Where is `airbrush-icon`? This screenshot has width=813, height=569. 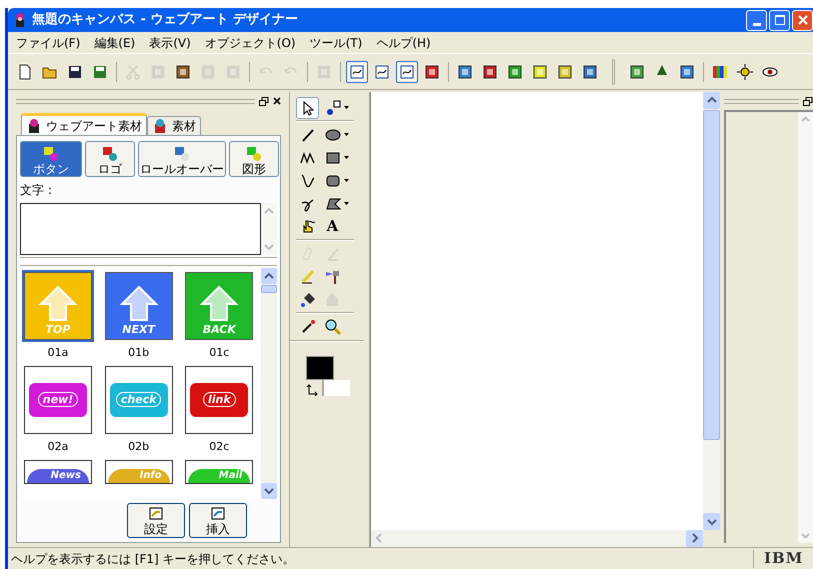 airbrush-icon is located at coordinates (332, 276).